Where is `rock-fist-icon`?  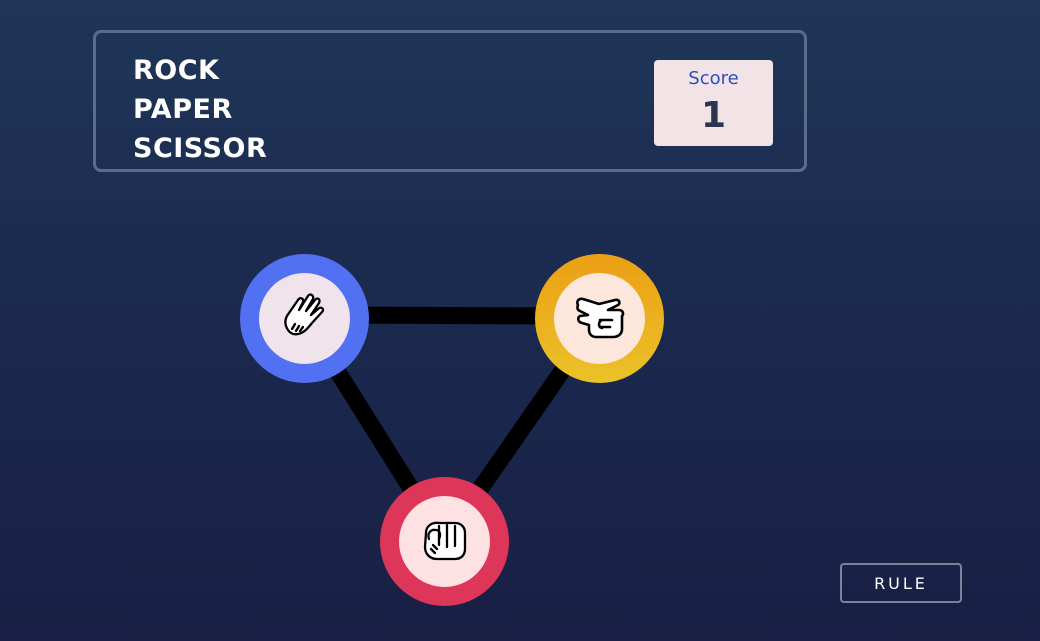 rock-fist-icon is located at coordinates (445, 542).